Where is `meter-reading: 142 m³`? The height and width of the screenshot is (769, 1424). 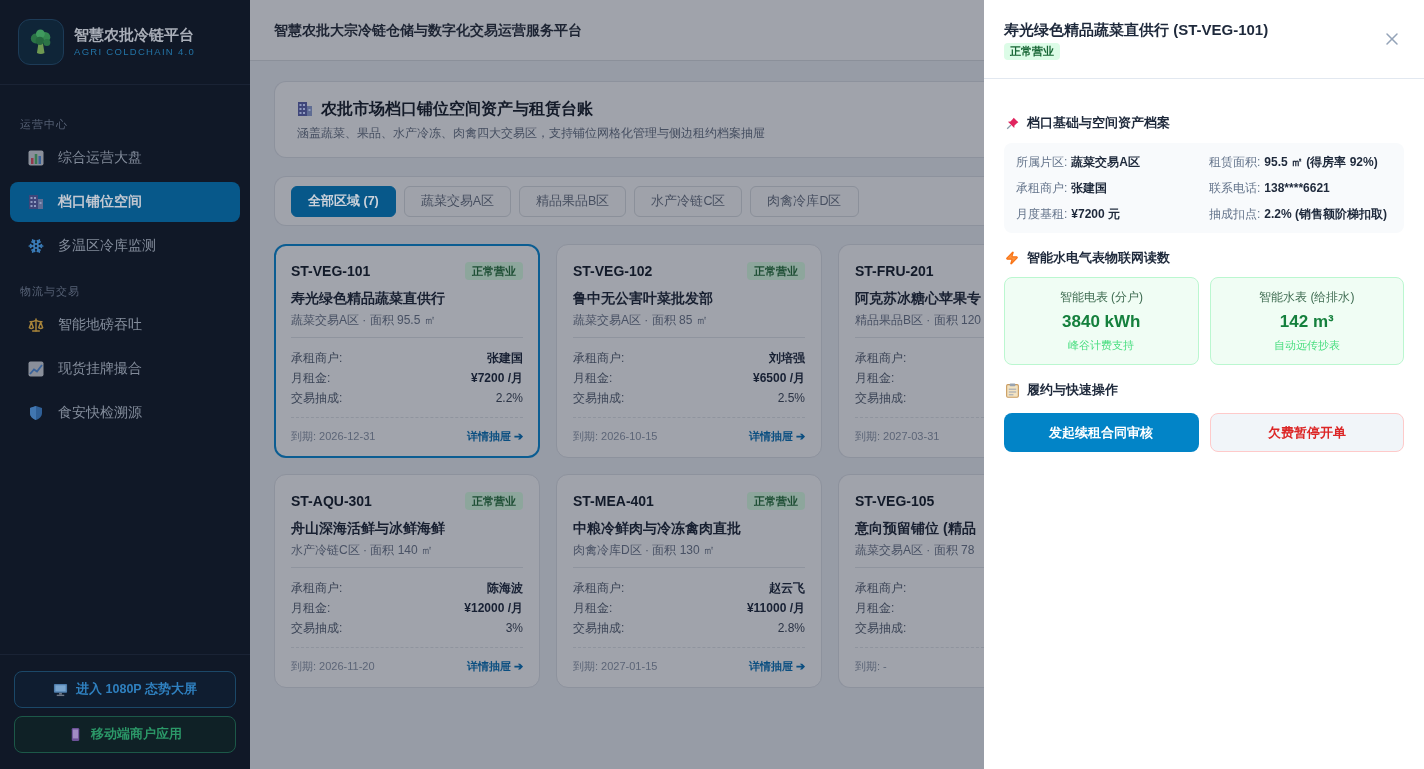 meter-reading: 142 m³ is located at coordinates (1306, 322).